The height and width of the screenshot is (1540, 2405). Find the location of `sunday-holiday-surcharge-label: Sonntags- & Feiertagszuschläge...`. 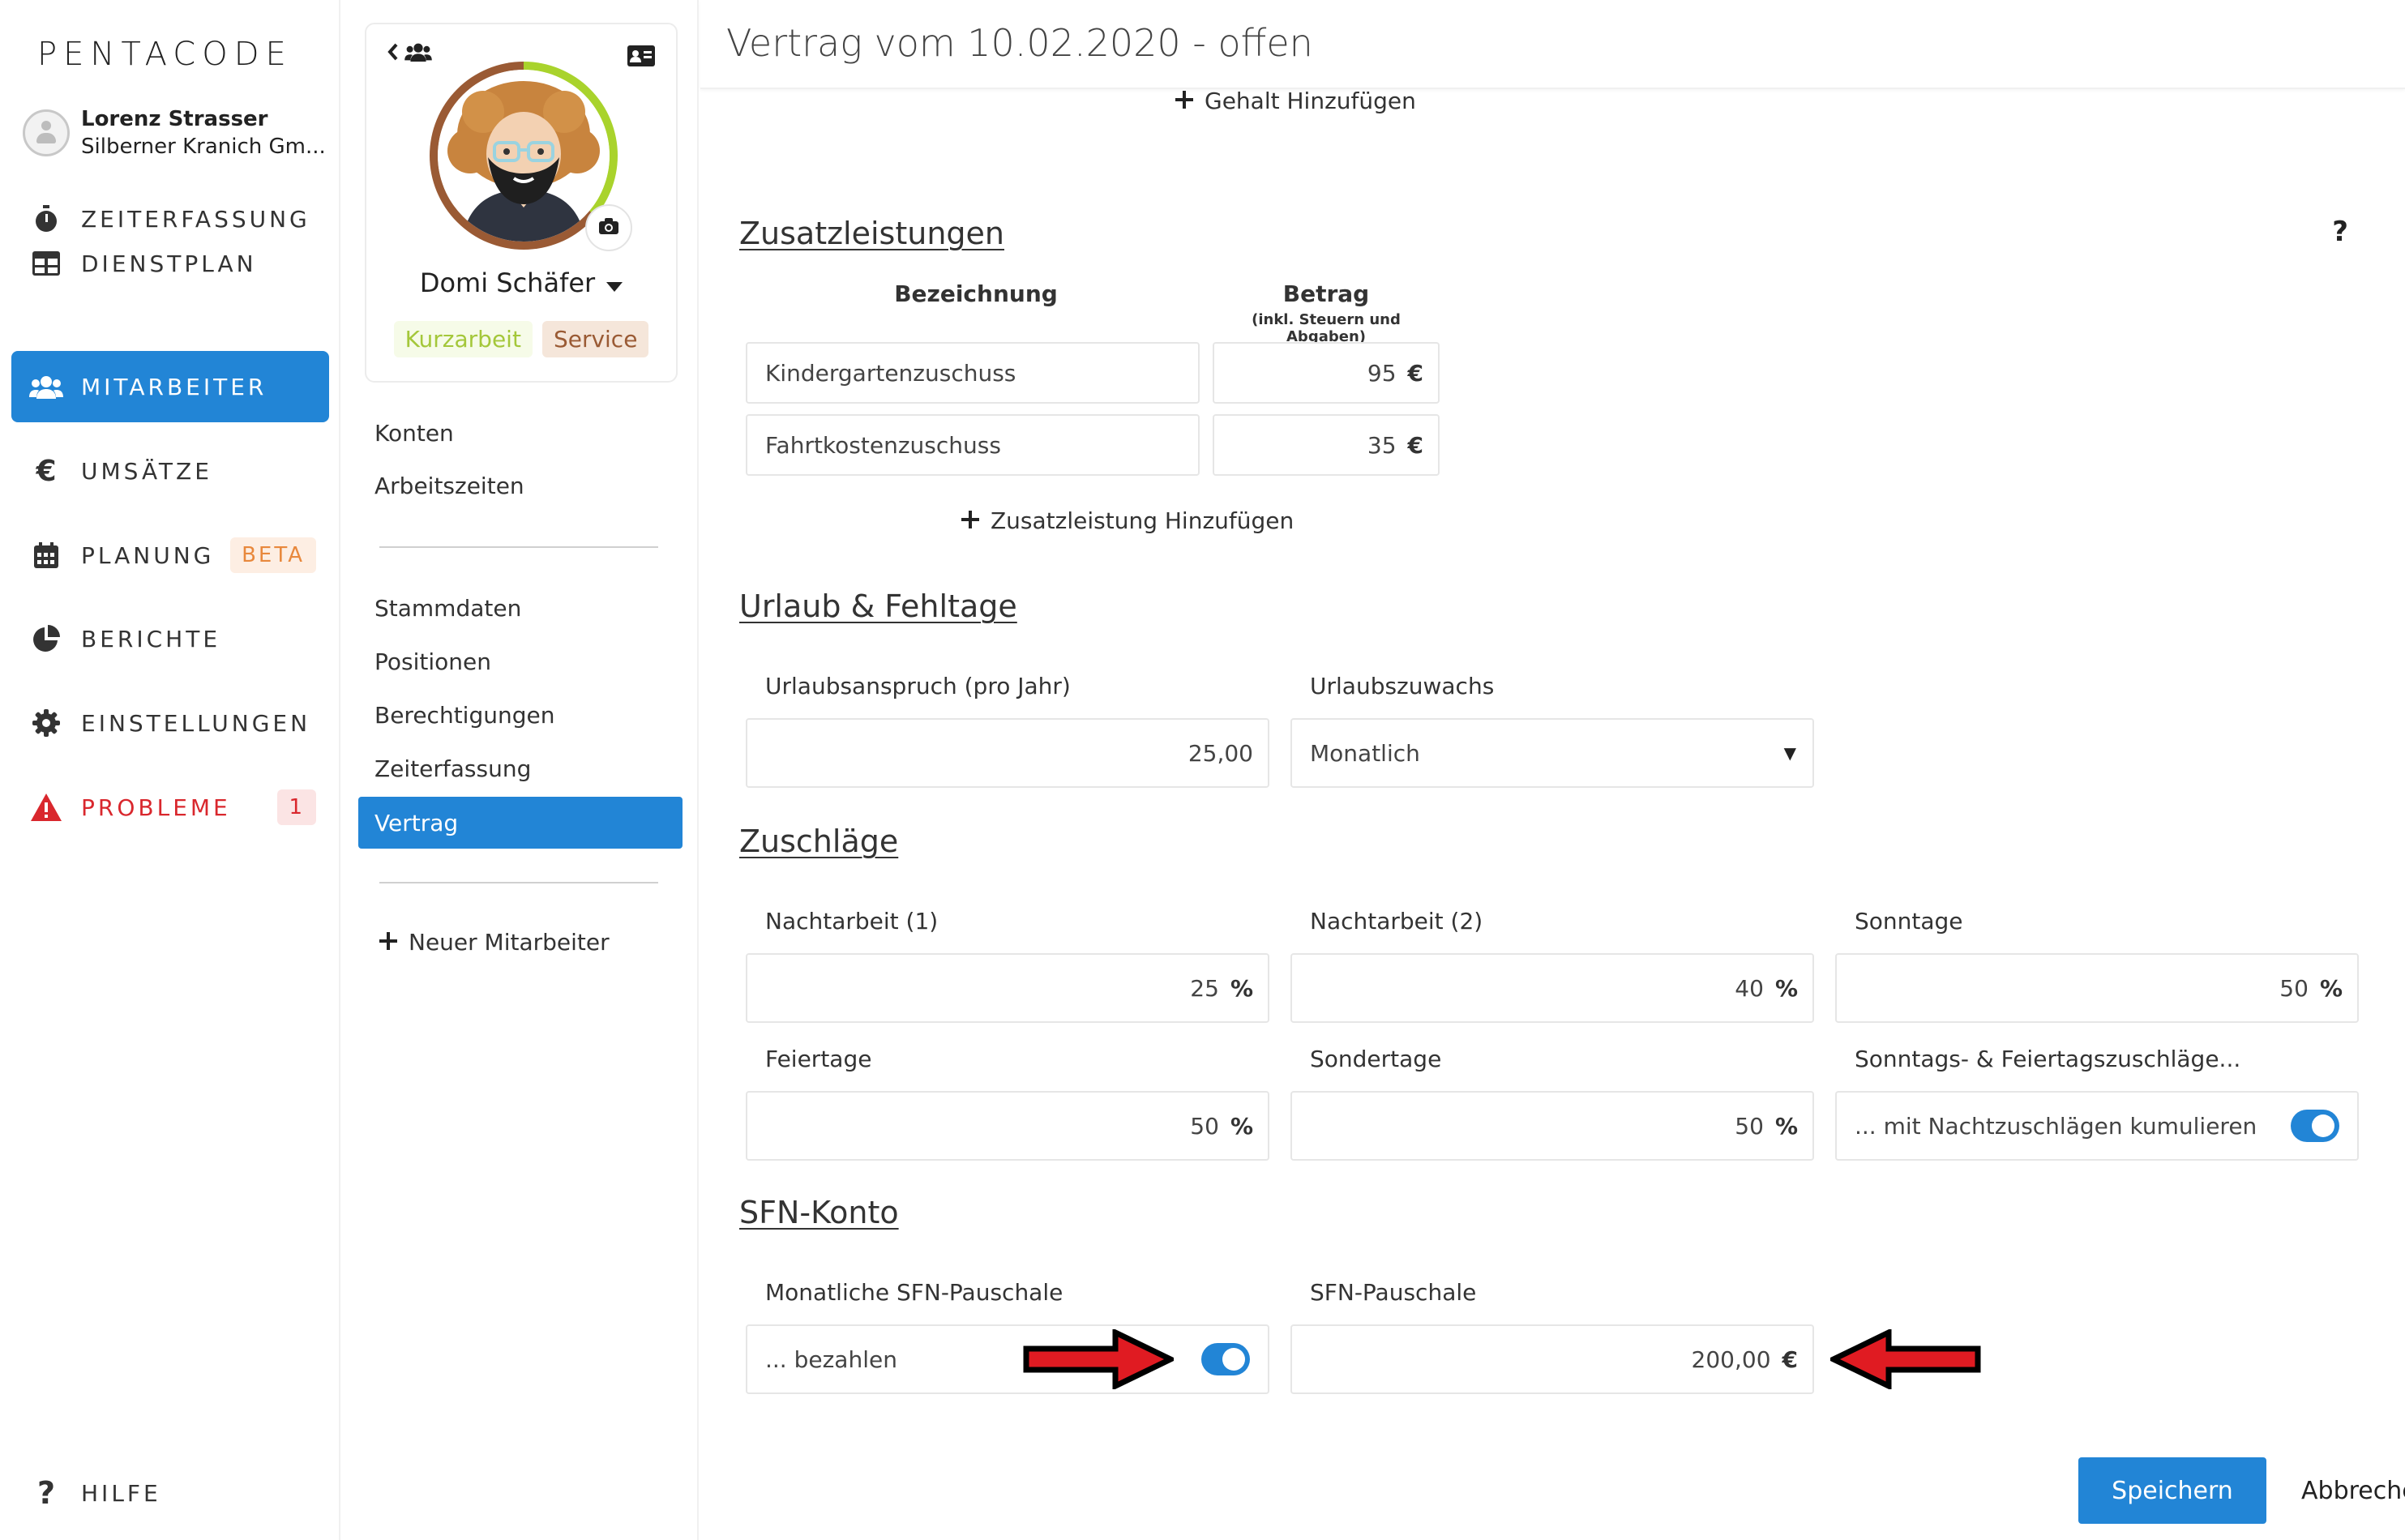

sunday-holiday-surcharge-label: Sonntags- & Feiertagszuschläge... is located at coordinates (2048, 1059).